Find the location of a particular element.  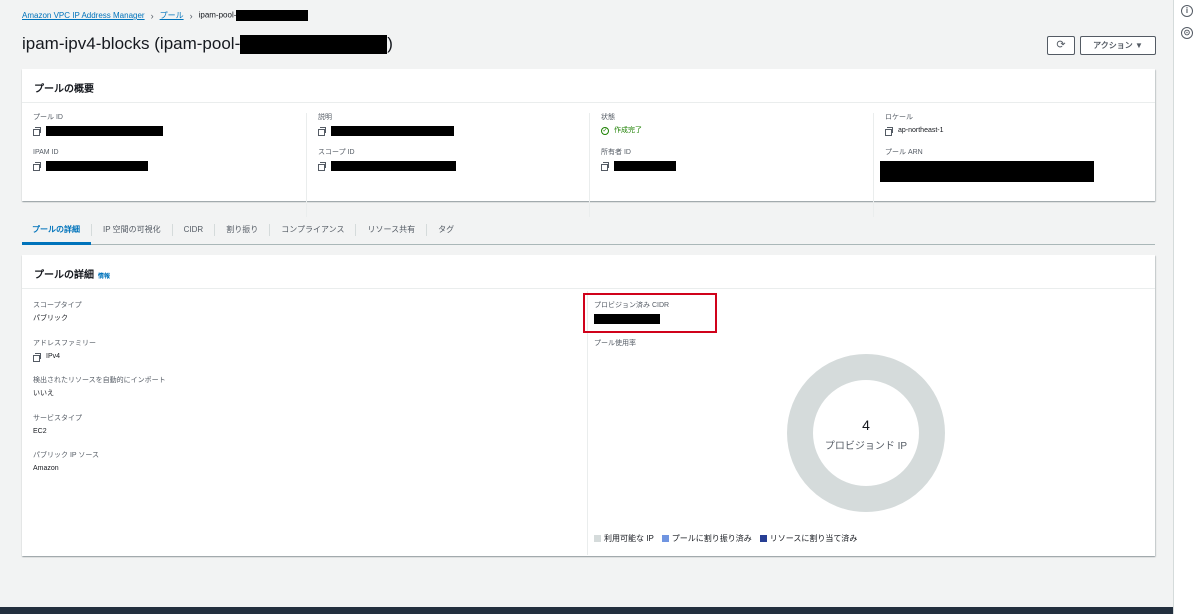

pool-id-field: プール ID is located at coordinates (170, 124).